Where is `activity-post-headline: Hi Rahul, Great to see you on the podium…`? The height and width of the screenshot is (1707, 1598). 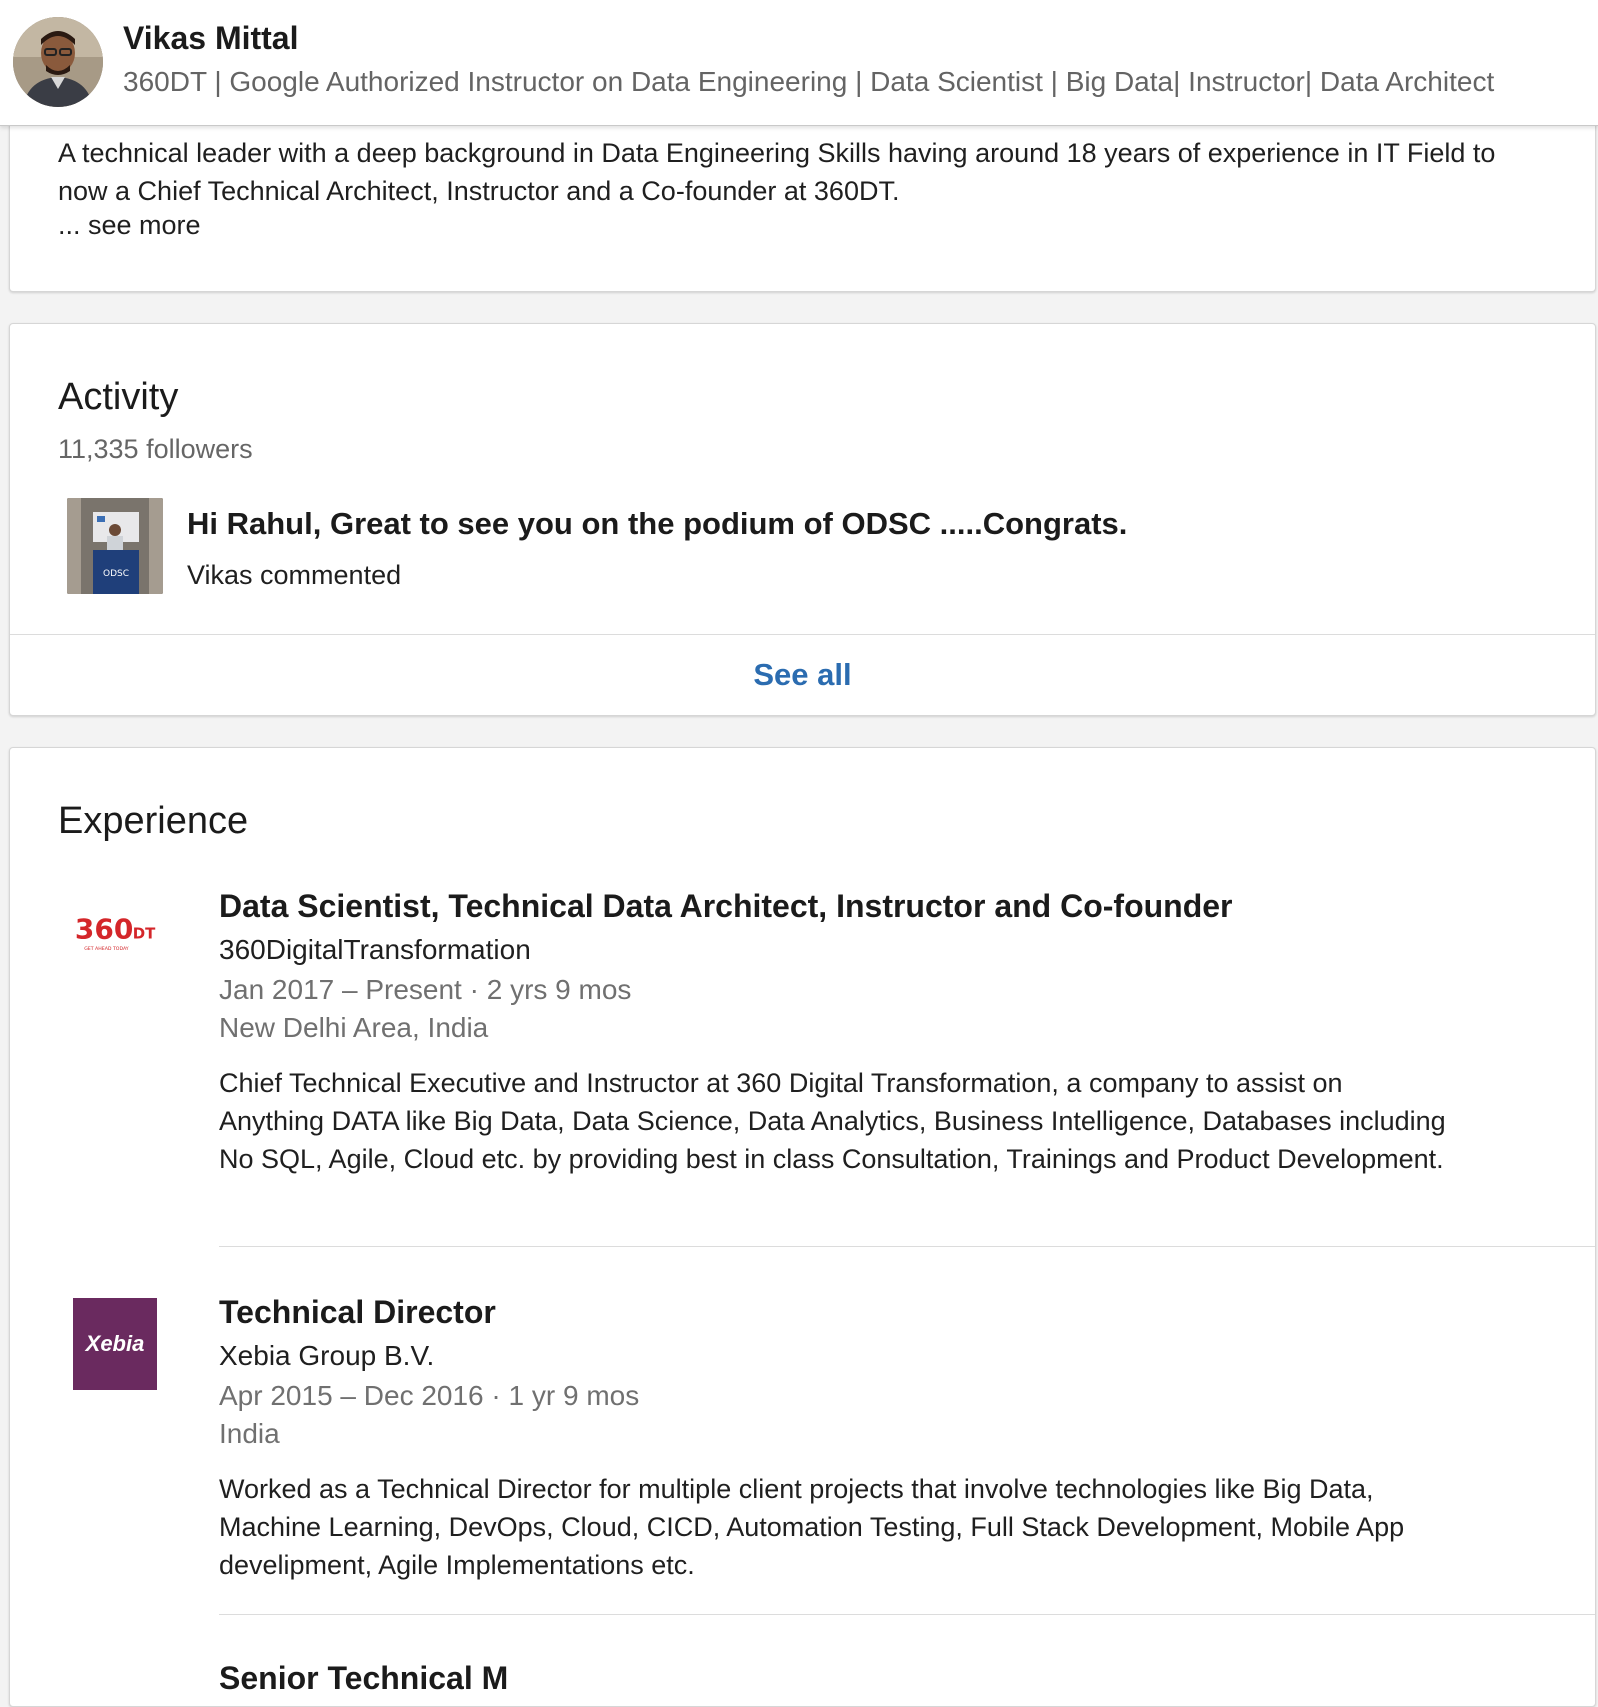 activity-post-headline: Hi Rahul, Great to see you on the podium… is located at coordinates (657, 524).